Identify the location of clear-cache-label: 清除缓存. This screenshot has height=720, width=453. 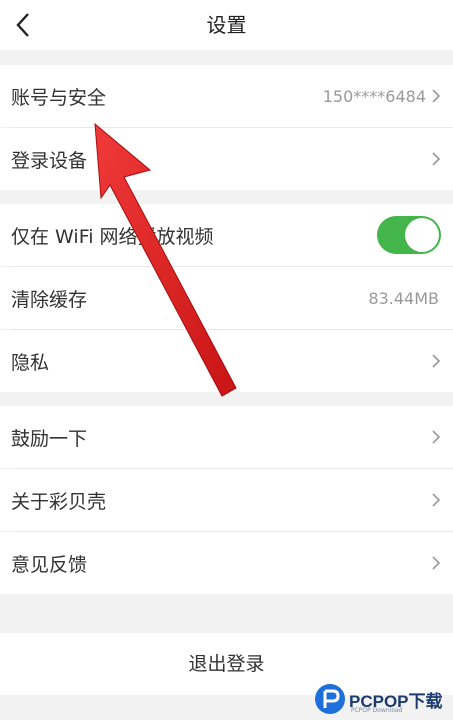
(49, 299).